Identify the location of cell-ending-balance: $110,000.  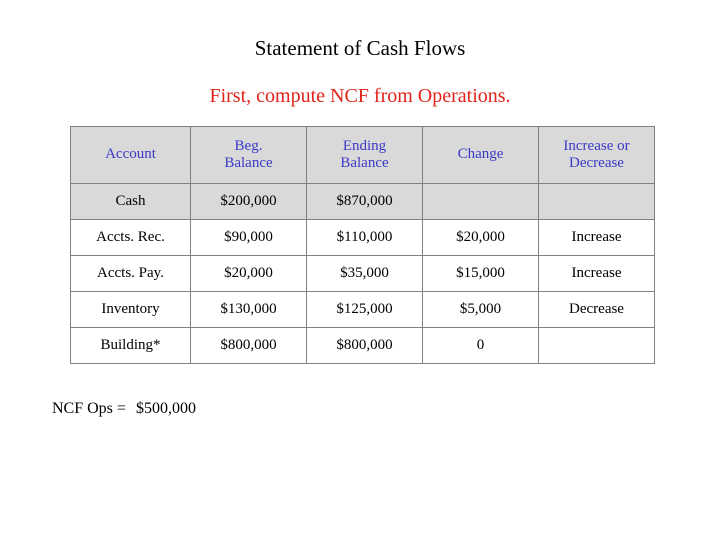
(364, 237).